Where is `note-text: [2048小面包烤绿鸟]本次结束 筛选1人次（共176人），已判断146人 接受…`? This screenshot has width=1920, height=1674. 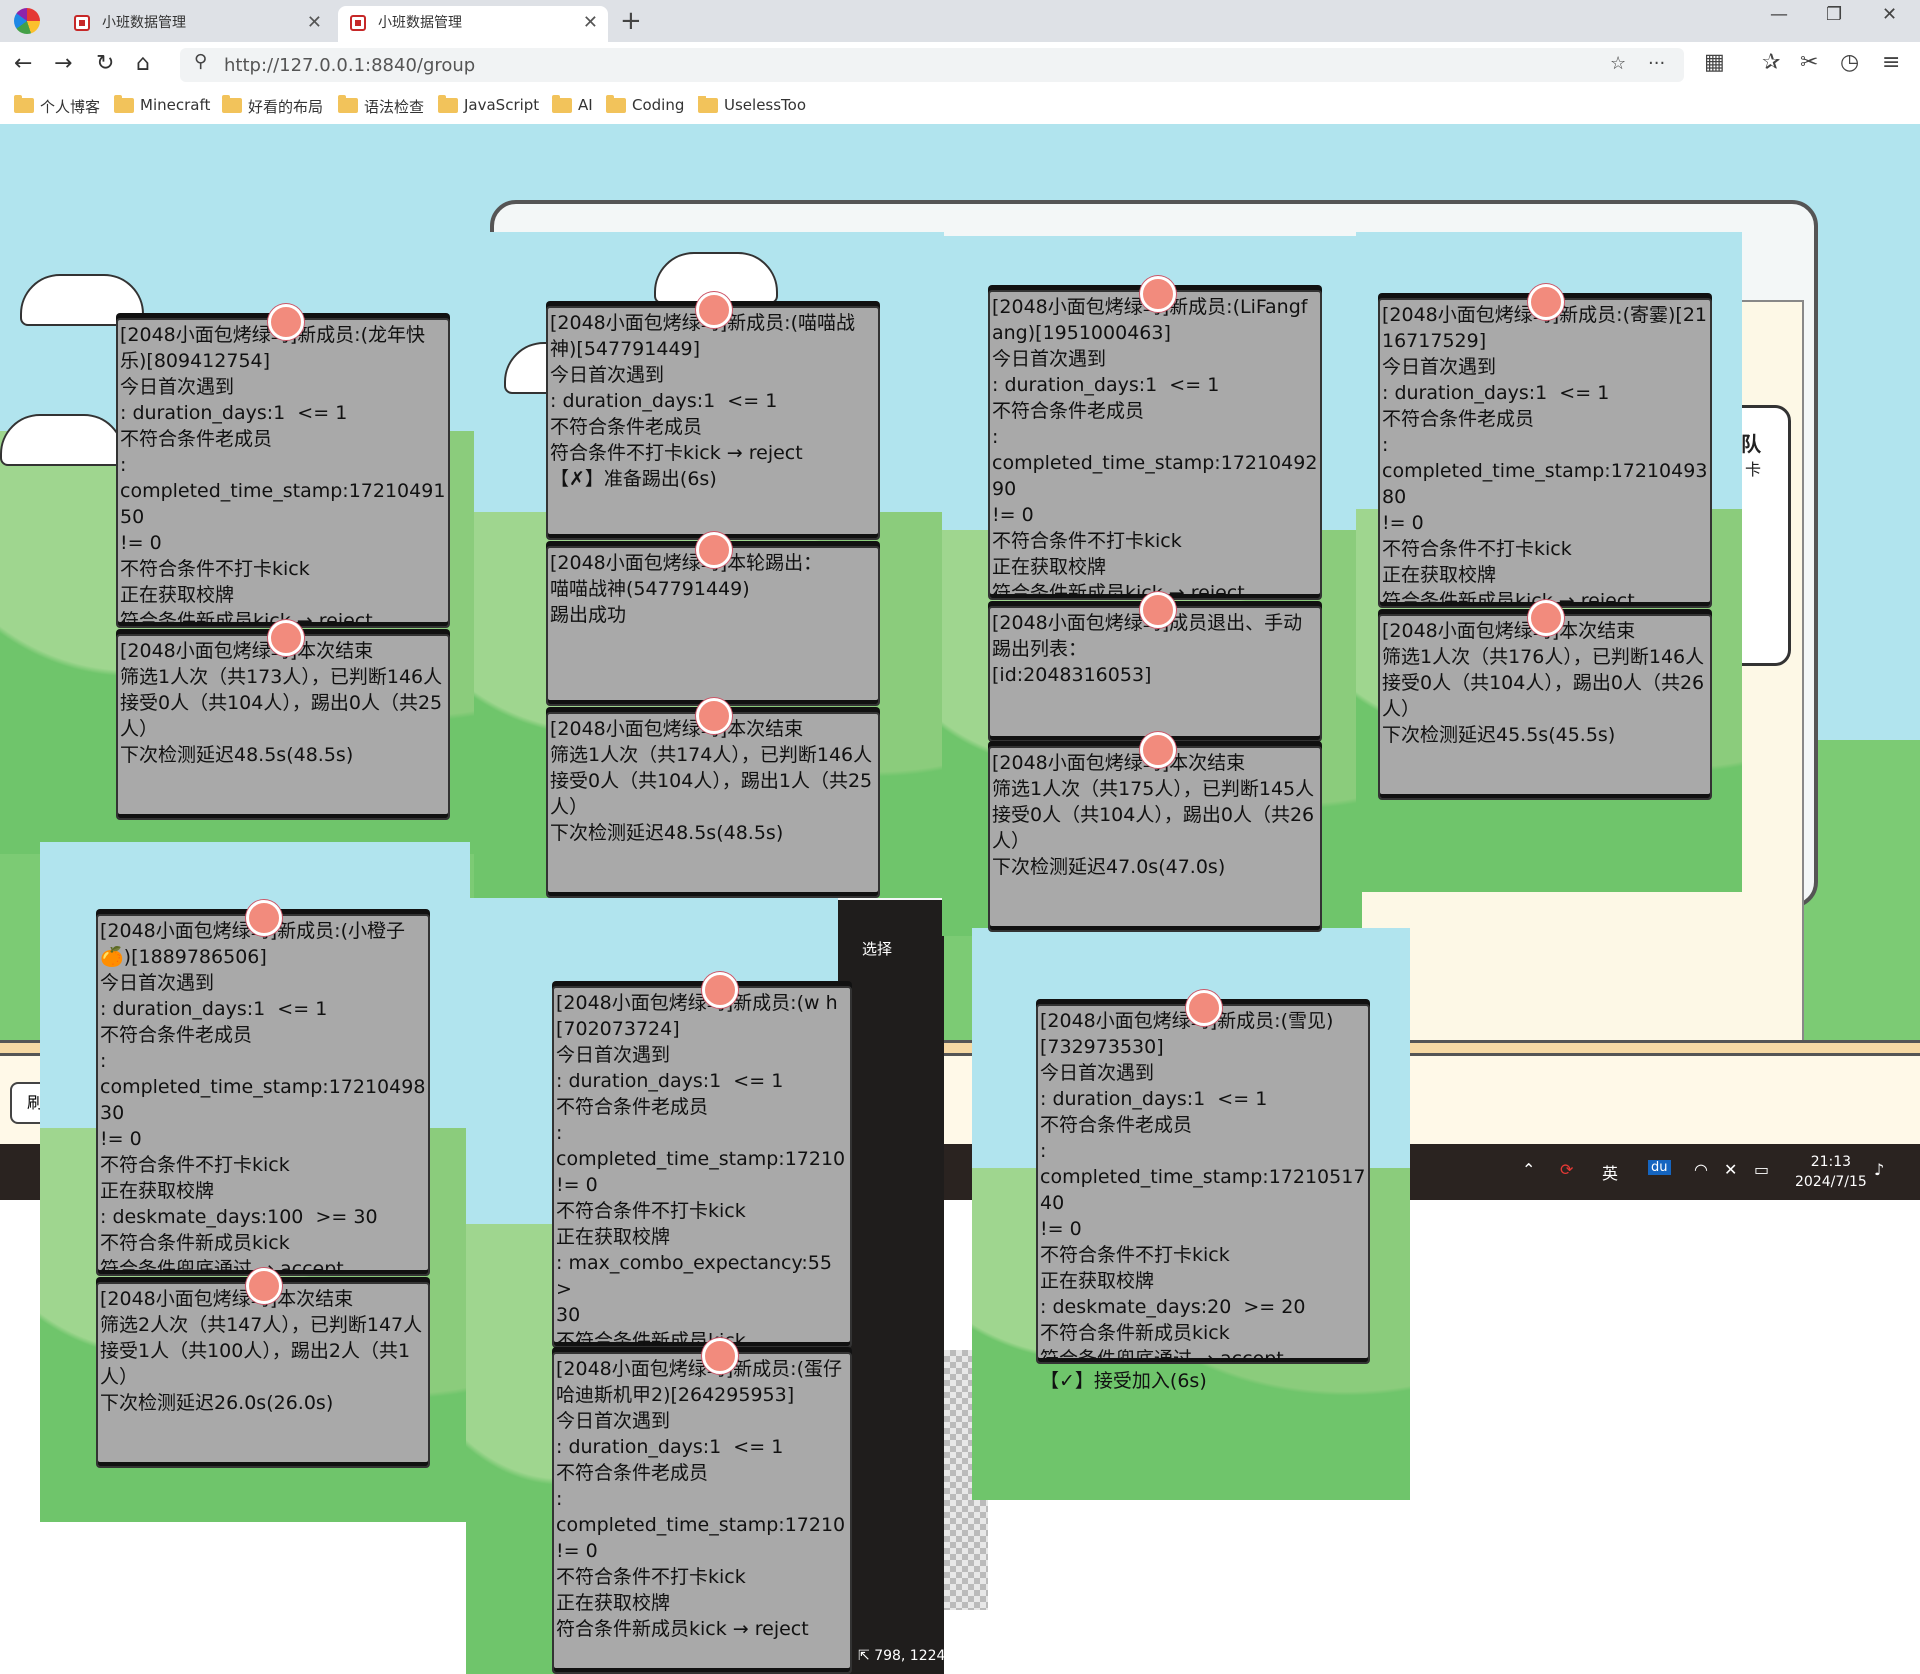
note-text: [2048小面包烤绿鸟]本次结束 筛选1人次（共176人），已判断146人 接受… is located at coordinates (1543, 683).